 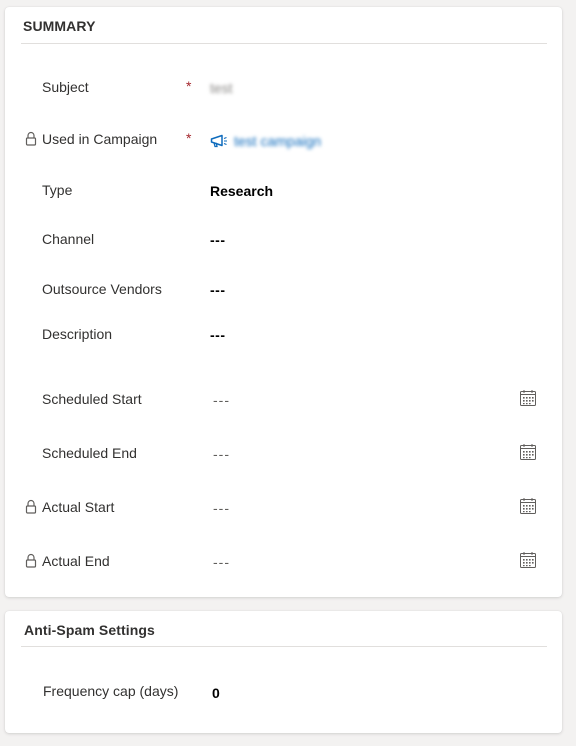 I want to click on field-label: Subject, so click(x=65, y=87).